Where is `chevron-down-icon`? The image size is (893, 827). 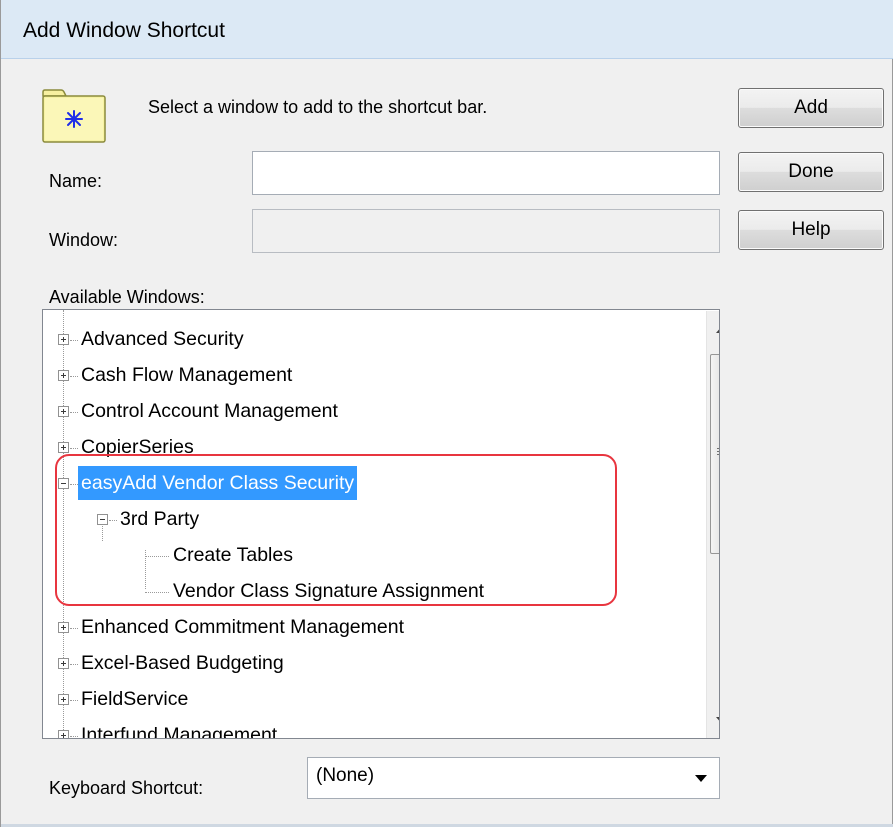
chevron-down-icon is located at coordinates (701, 778).